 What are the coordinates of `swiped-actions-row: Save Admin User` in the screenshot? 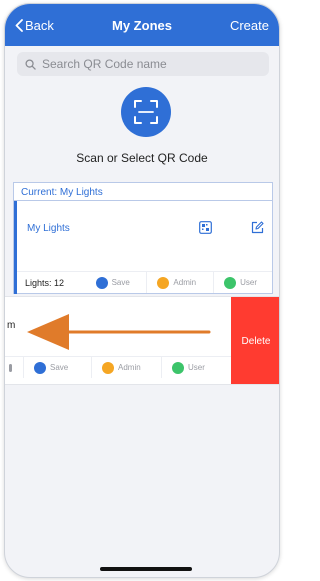 It's located at (118, 367).